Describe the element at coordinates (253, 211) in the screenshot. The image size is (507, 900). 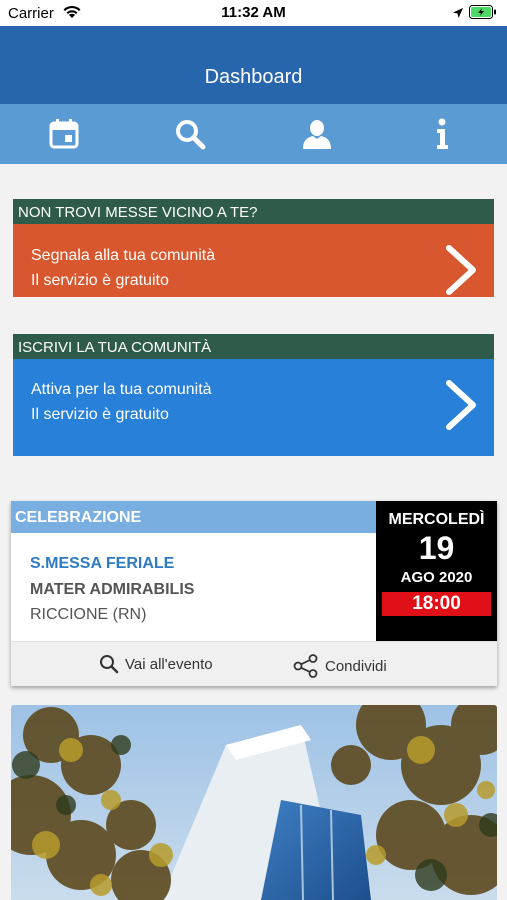
I see `banner-header: NON TROVI MESSE VICINO A TE?` at that location.